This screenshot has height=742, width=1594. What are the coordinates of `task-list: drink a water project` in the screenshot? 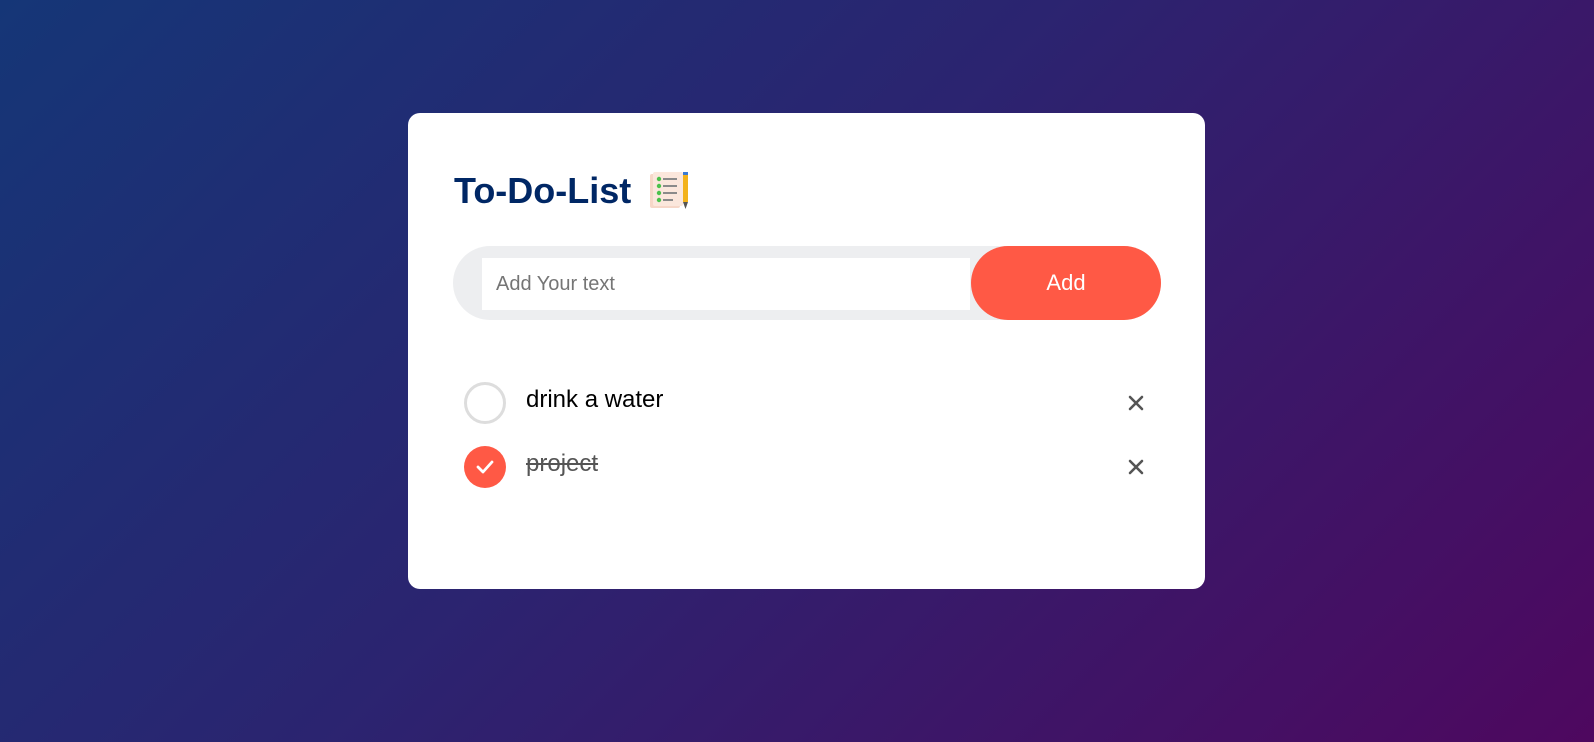 It's located at (809, 435).